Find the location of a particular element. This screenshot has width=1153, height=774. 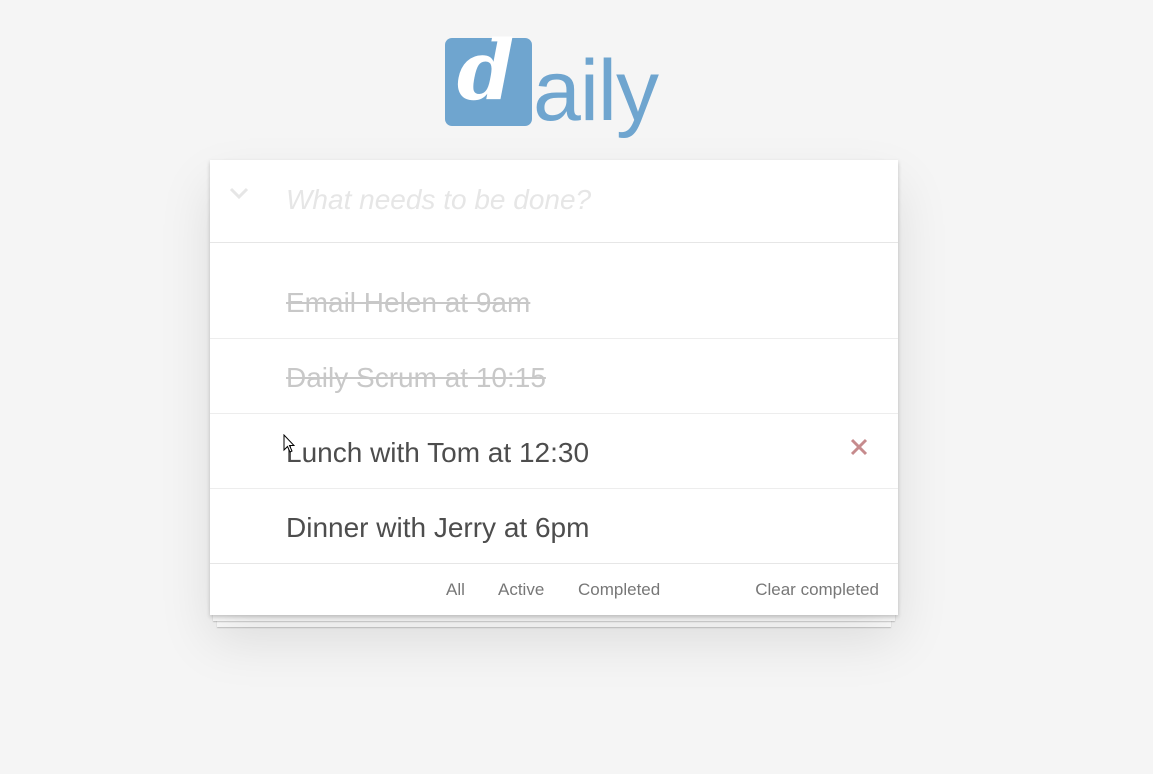

logo-mark: d is located at coordinates (488, 78).